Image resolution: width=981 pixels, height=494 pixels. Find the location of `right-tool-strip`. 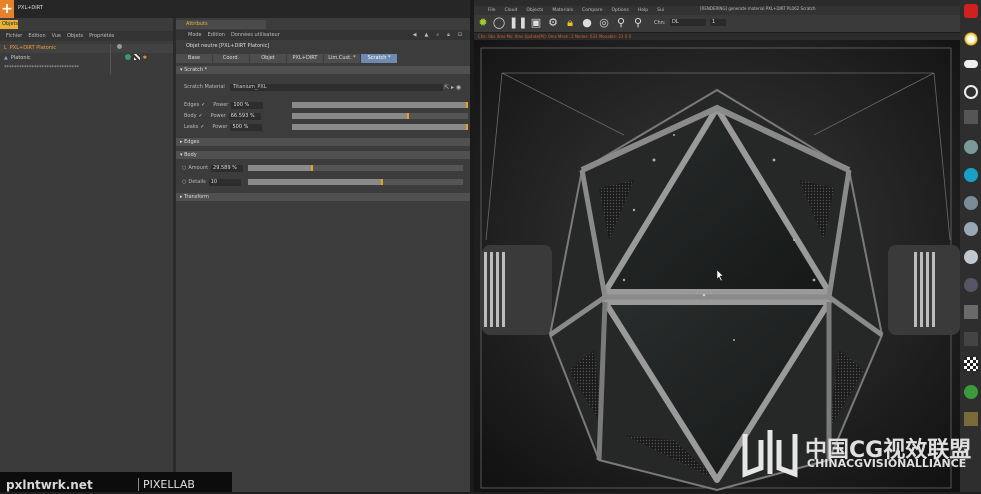

right-tool-strip is located at coordinates (970, 246).